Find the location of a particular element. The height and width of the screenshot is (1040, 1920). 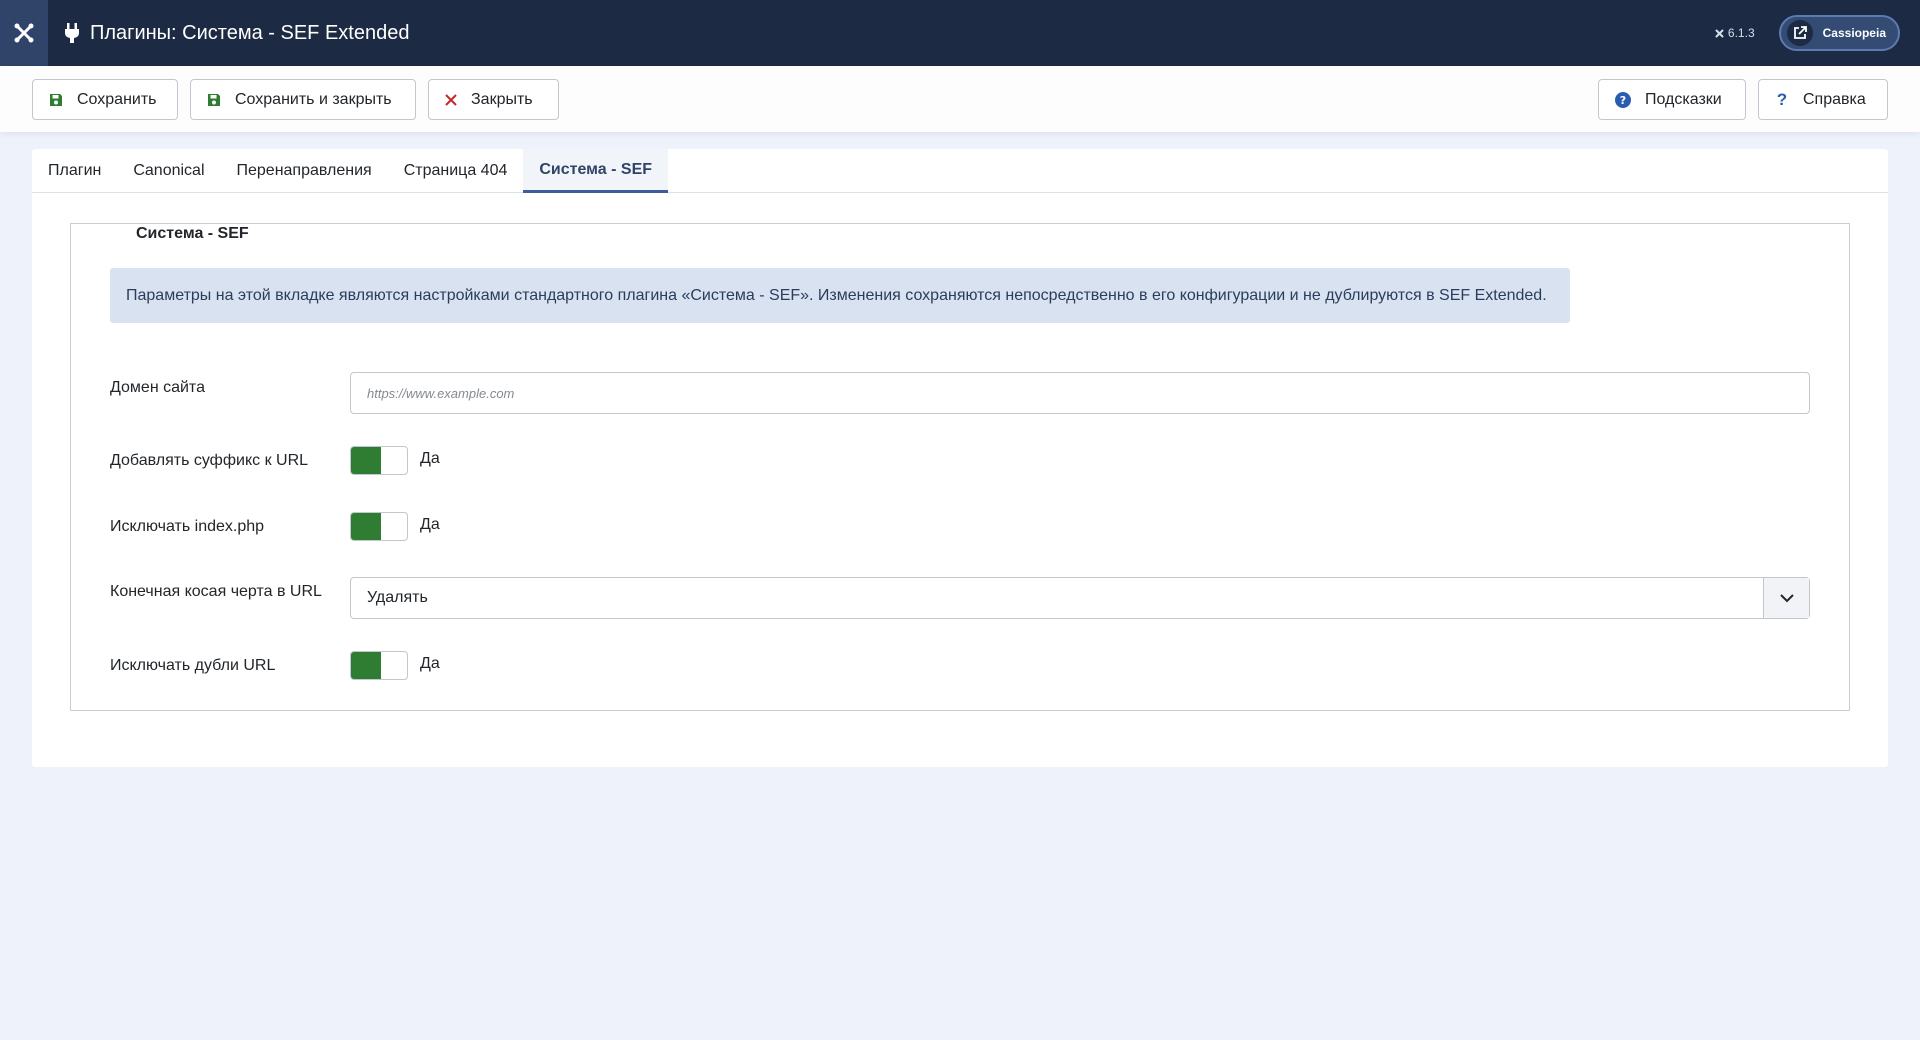

site-preview-button: Cassiopeia is located at coordinates (1839, 33).